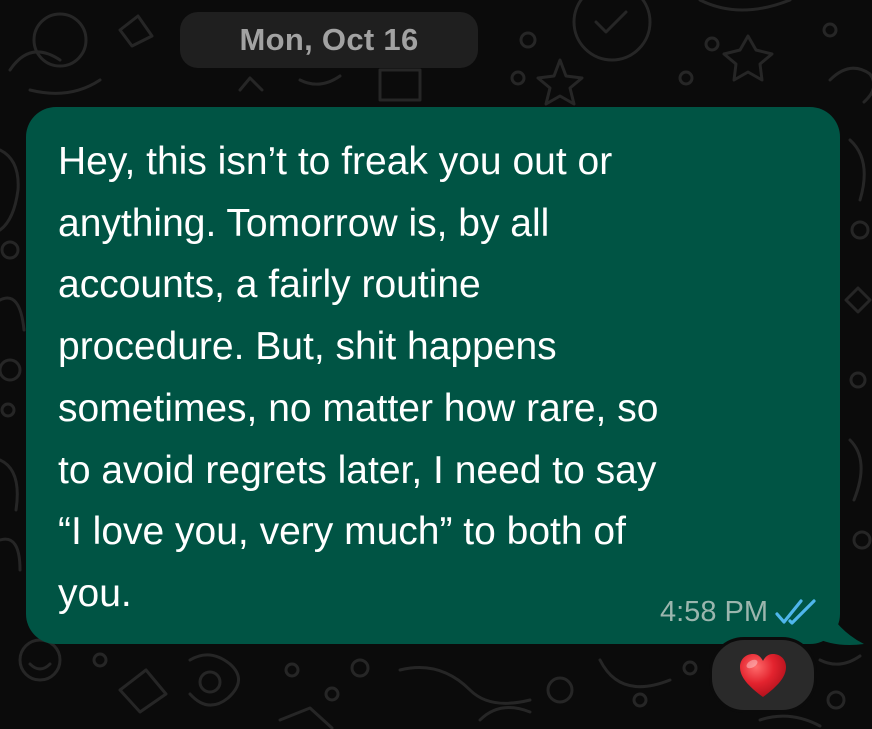 The width and height of the screenshot is (872, 729). Describe the element at coordinates (329, 40) in the screenshot. I see `date-separator: Mon, Oct 16` at that location.